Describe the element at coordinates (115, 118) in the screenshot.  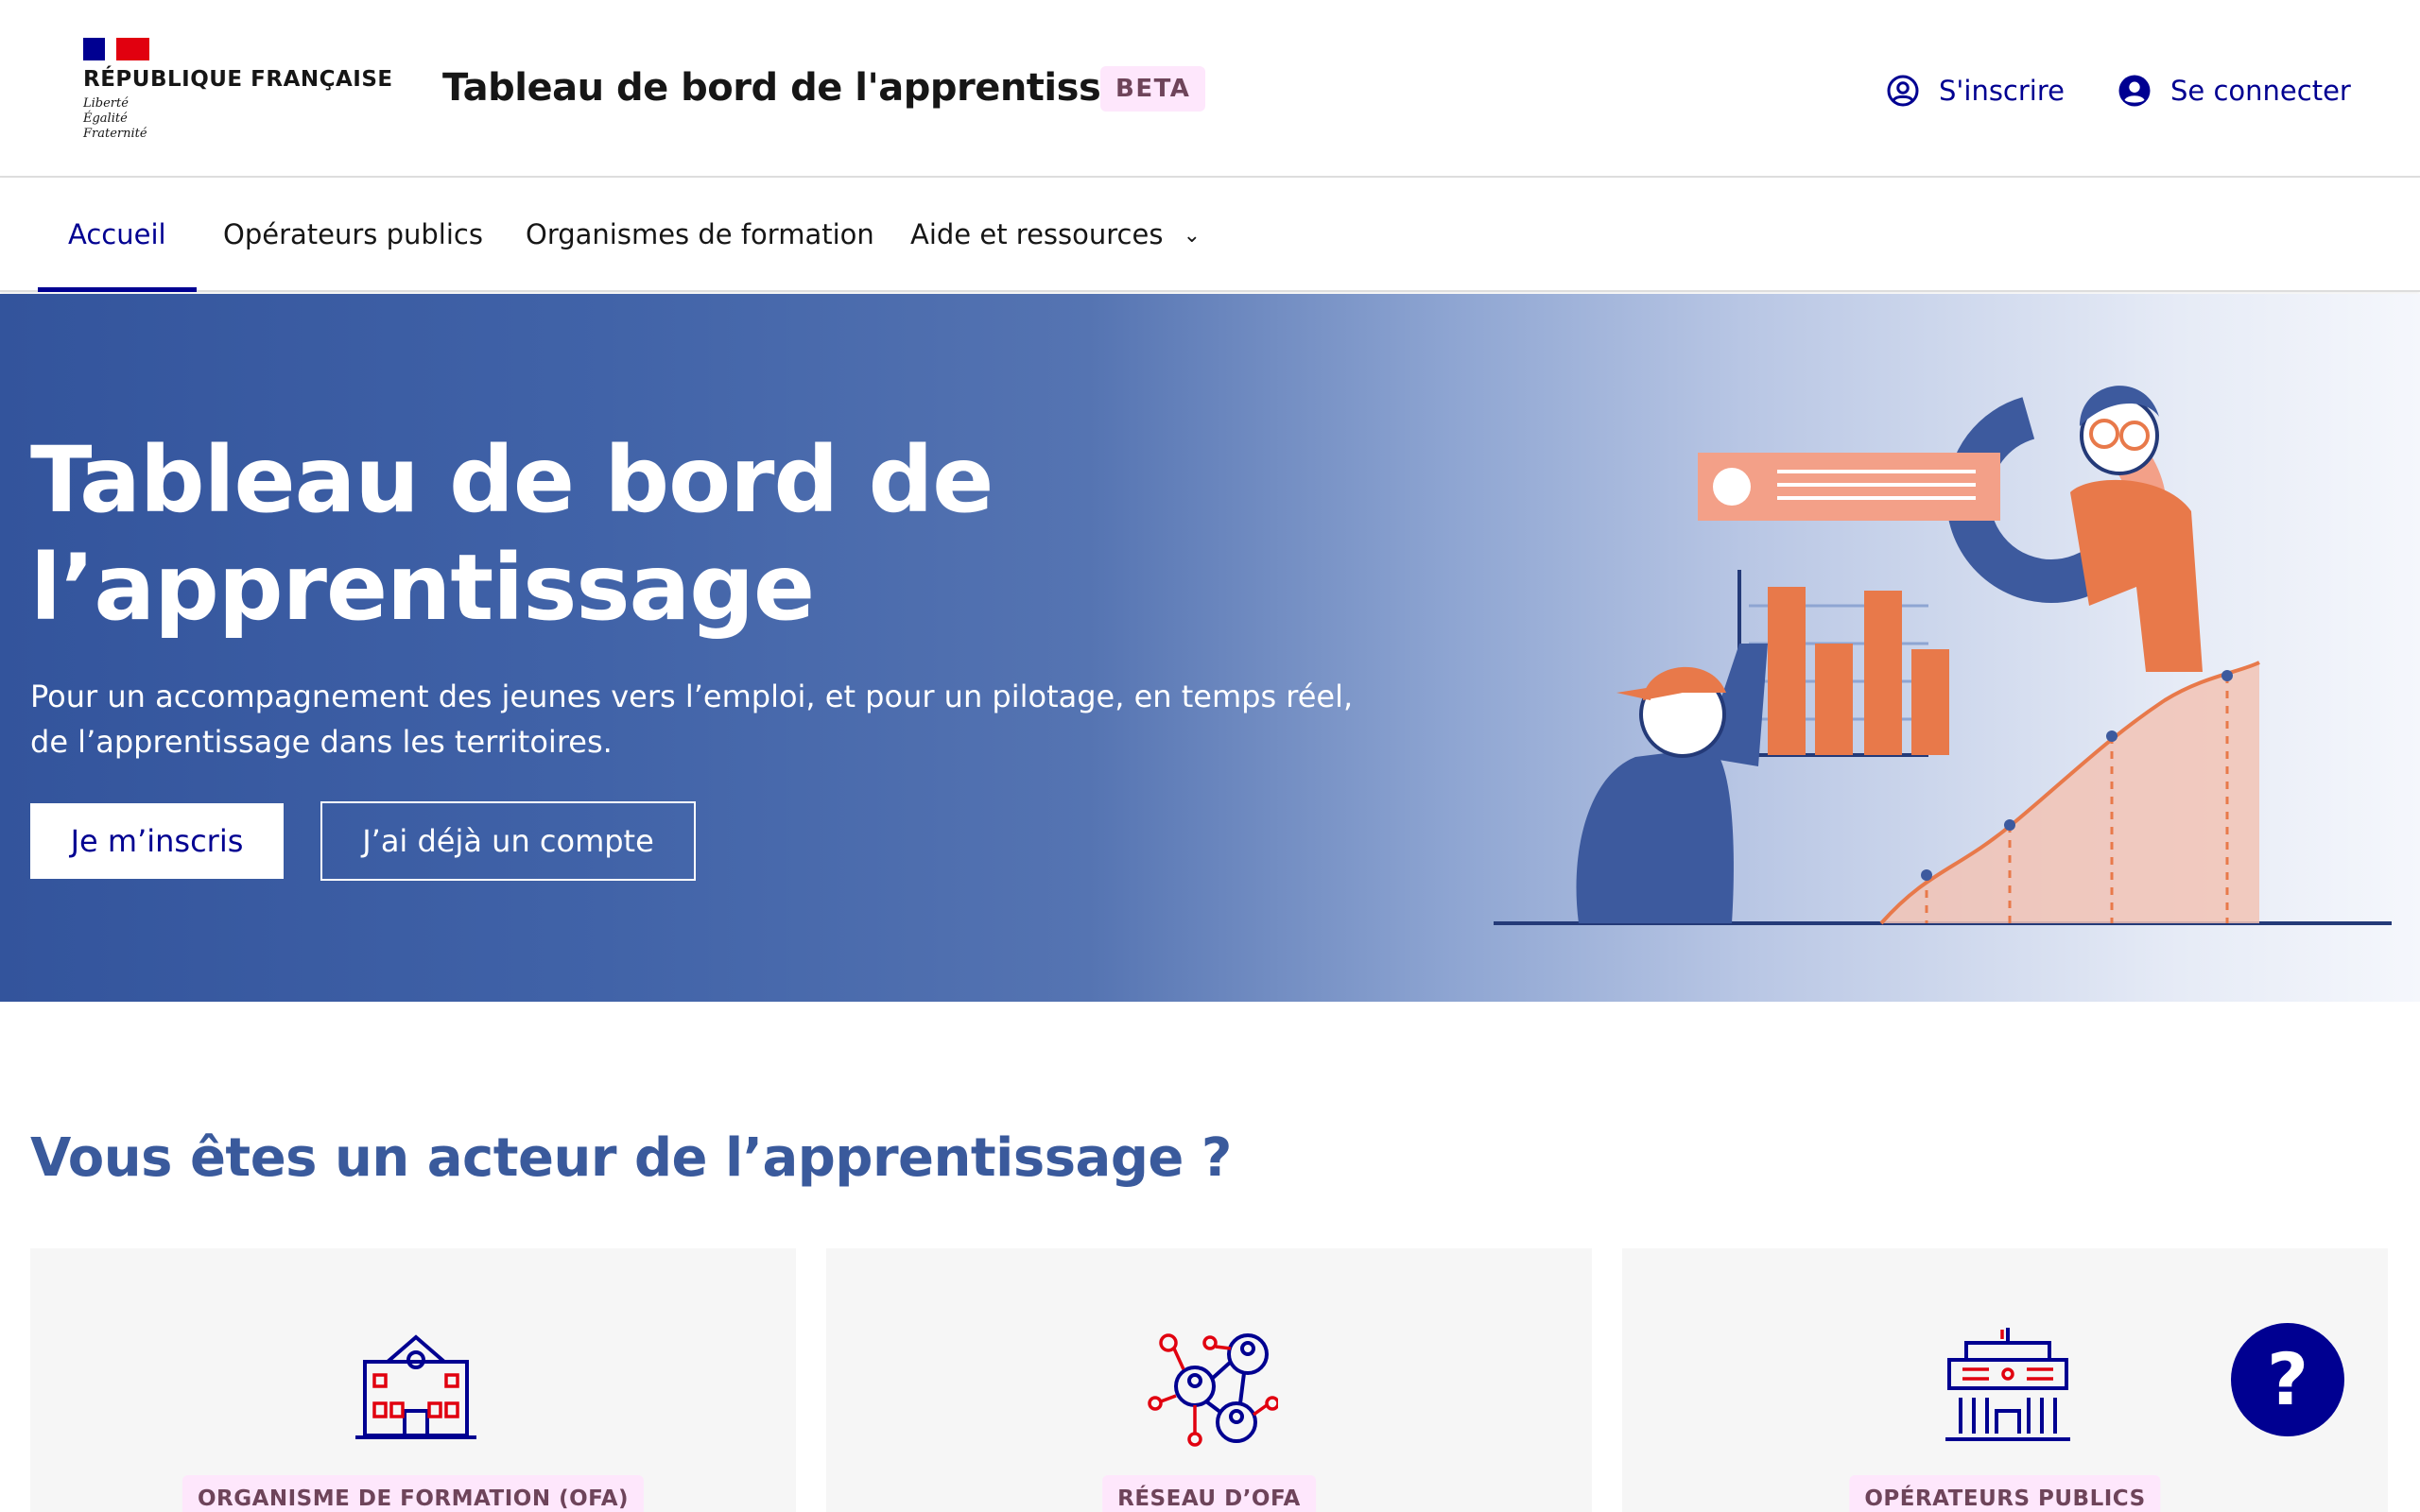
I see `republic-motto: Liberté Égalité Fraternité` at that location.